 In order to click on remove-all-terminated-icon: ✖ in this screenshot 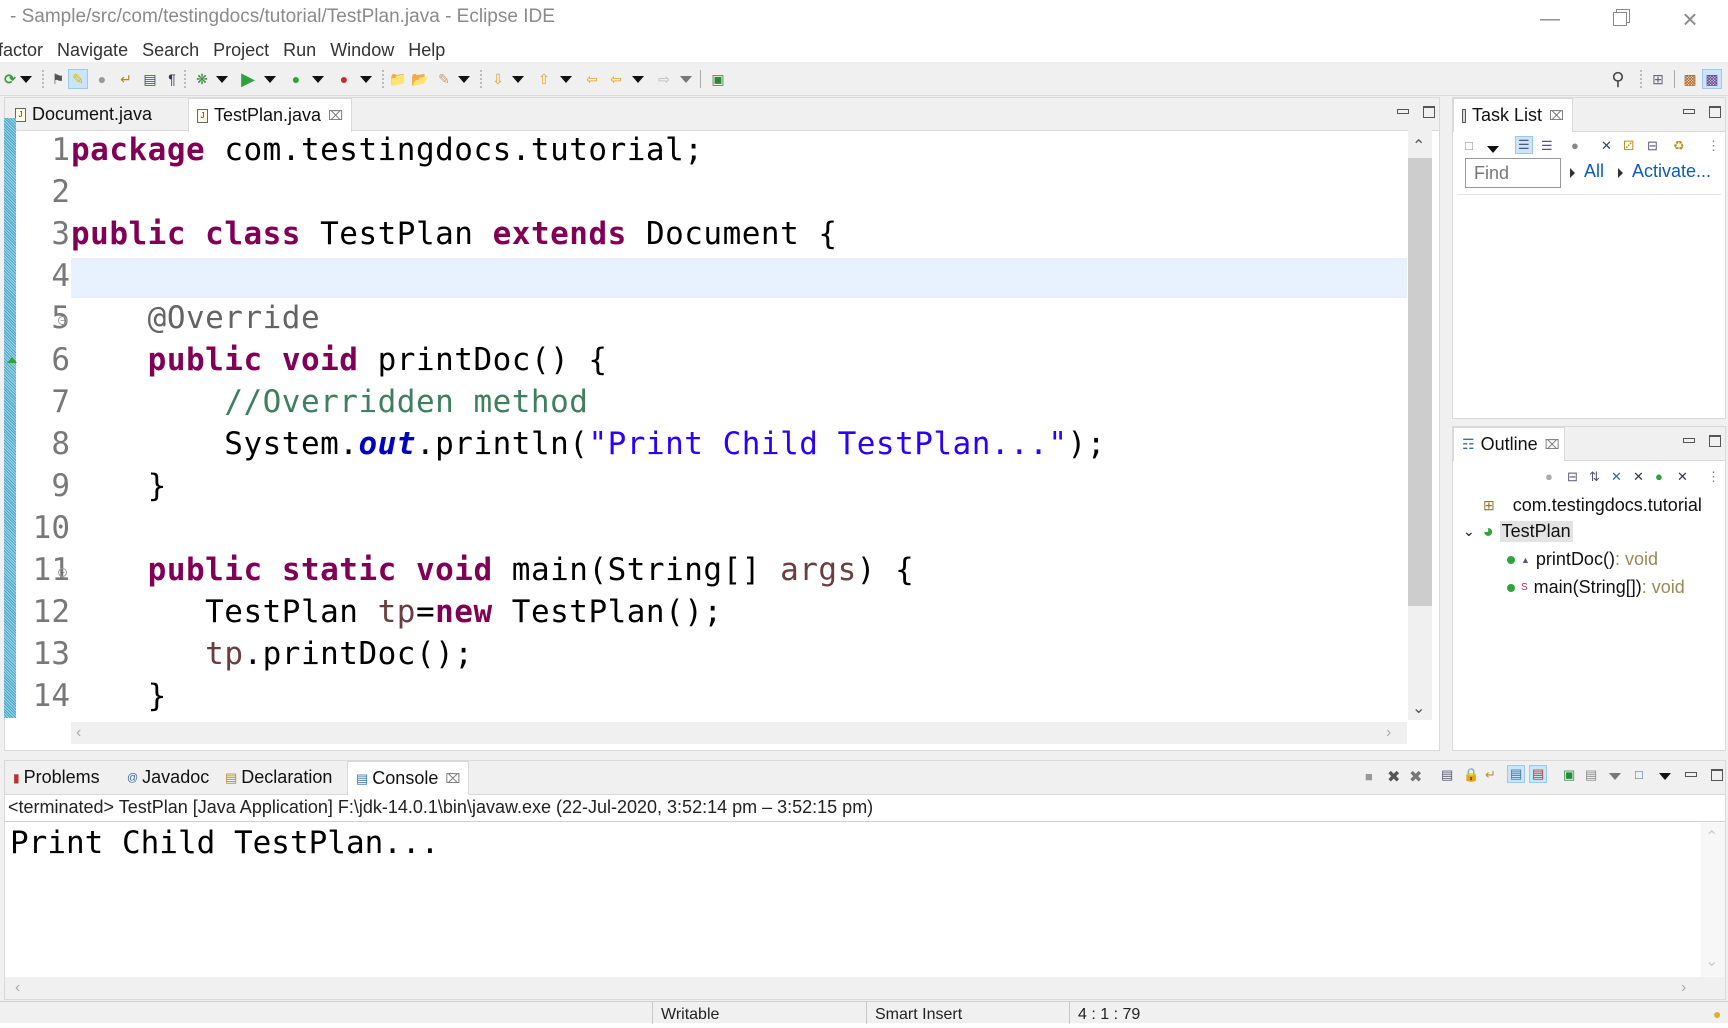, I will do `click(1415, 777)`.